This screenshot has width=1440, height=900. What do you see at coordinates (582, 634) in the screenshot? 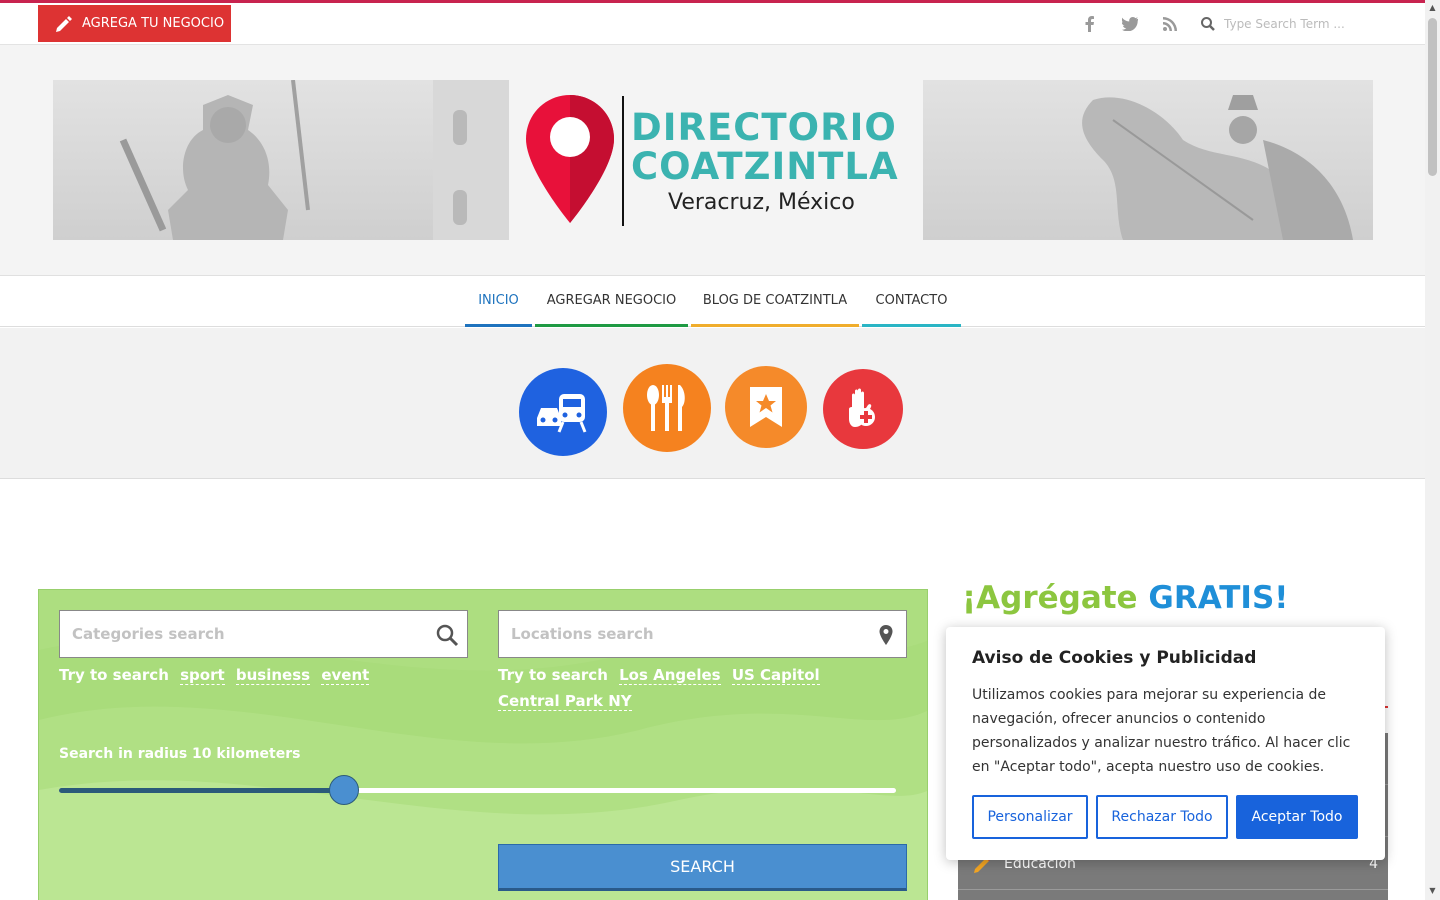
I see `locations-search-placeholder: Locations search` at bounding box center [582, 634].